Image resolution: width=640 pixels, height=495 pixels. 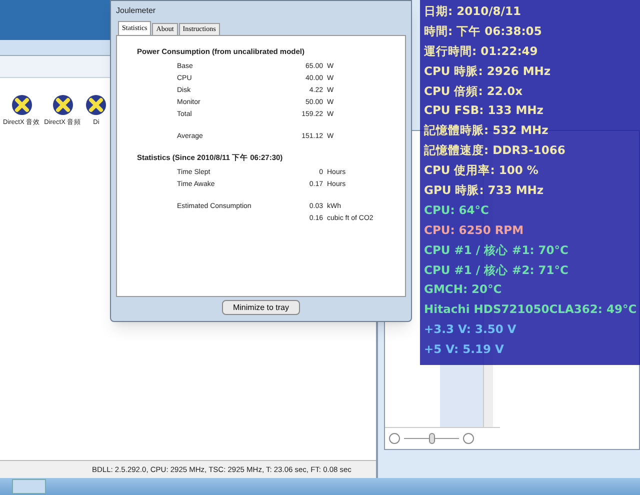 I want to click on slider-thumb, so click(x=431, y=438).